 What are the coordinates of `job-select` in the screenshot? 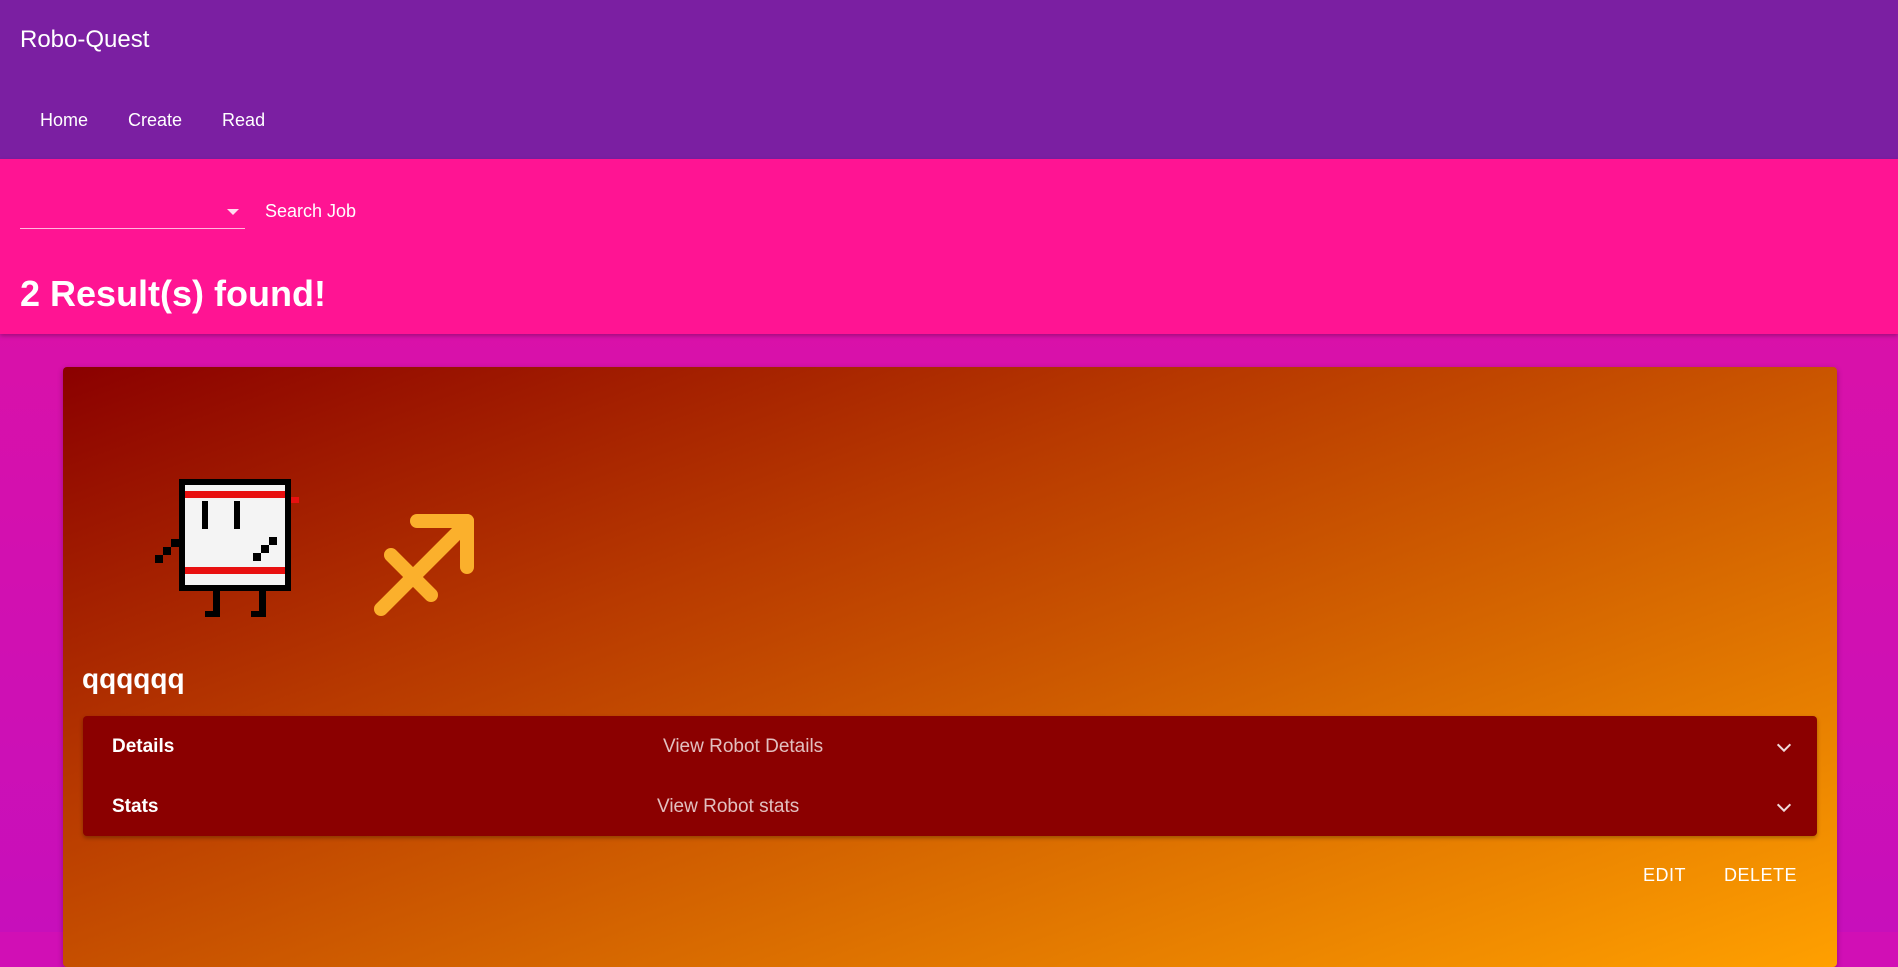 It's located at (132, 213).